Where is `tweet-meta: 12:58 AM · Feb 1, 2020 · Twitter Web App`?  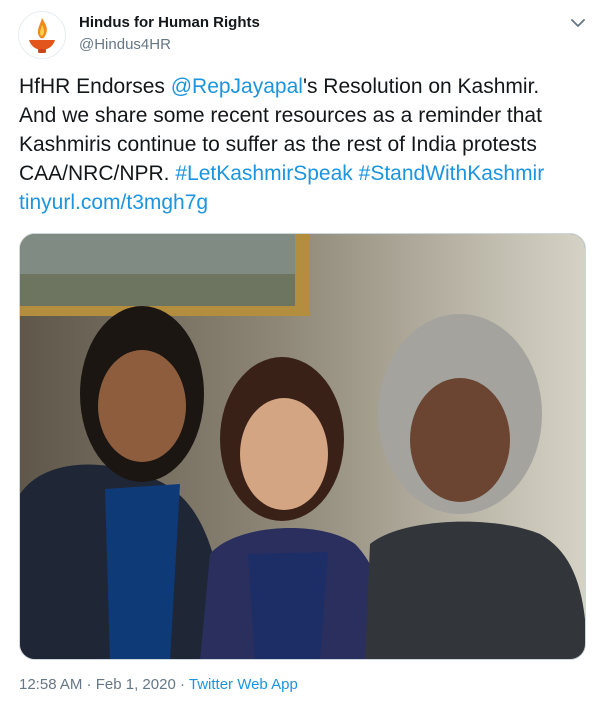
tweet-meta: 12:58 AM · Feb 1, 2020 · Twitter Web App is located at coordinates (158, 684).